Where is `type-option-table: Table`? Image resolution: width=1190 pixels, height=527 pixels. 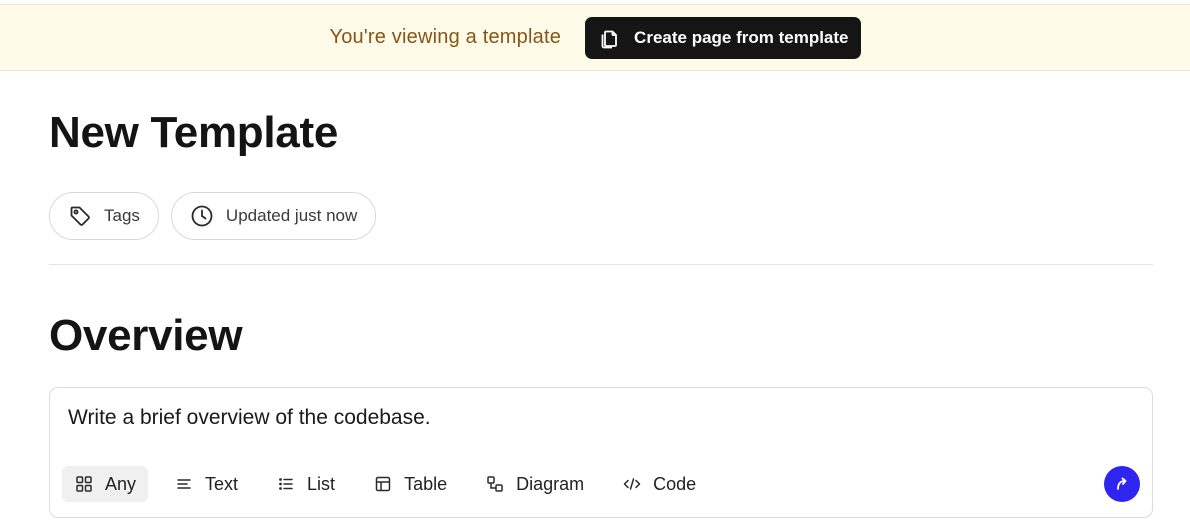 type-option-table: Table is located at coordinates (410, 484).